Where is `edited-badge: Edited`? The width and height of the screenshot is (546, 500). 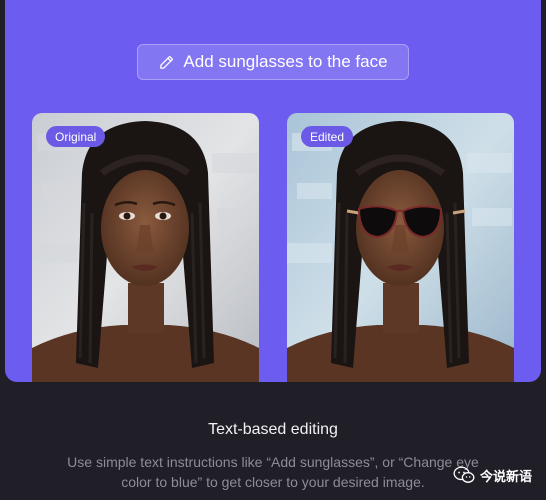
edited-badge: Edited is located at coordinates (327, 136).